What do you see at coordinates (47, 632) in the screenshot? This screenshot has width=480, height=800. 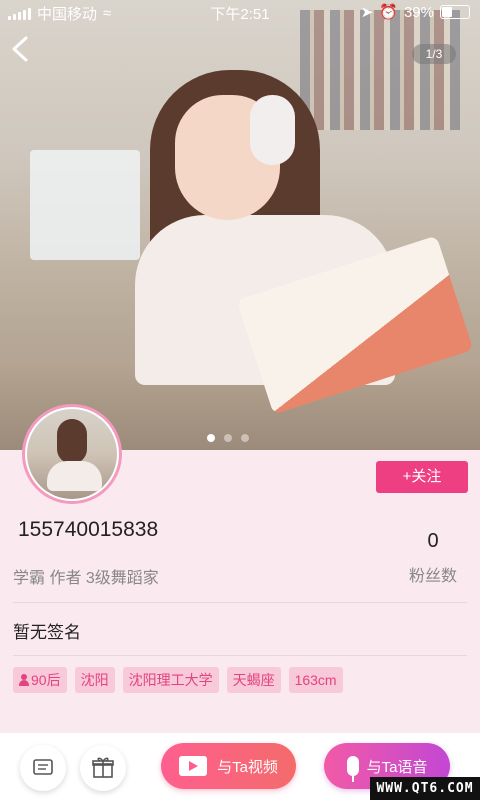 I see `signature: 暂无签名` at bounding box center [47, 632].